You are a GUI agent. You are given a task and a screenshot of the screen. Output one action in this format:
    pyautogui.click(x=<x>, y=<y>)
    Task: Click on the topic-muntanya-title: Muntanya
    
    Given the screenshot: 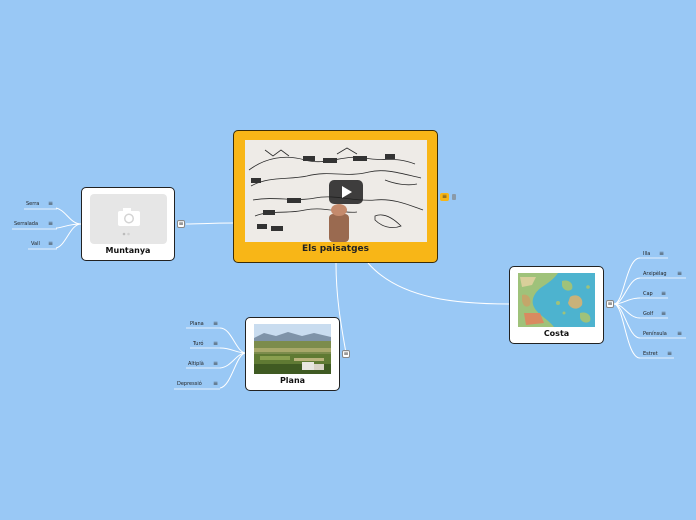 What is the action you would take?
    pyautogui.click(x=128, y=250)
    